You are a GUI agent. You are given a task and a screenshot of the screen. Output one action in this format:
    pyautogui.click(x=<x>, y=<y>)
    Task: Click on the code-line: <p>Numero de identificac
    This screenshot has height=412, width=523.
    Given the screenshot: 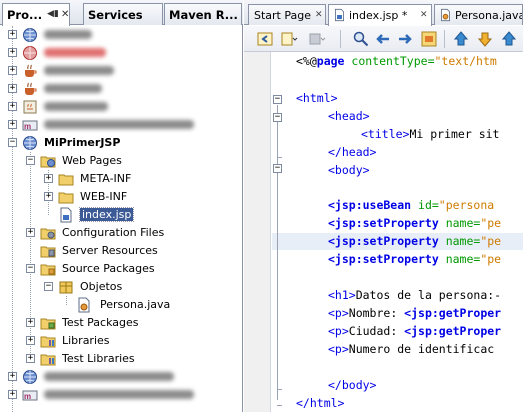 What is the action you would take?
    pyautogui.click(x=411, y=349)
    